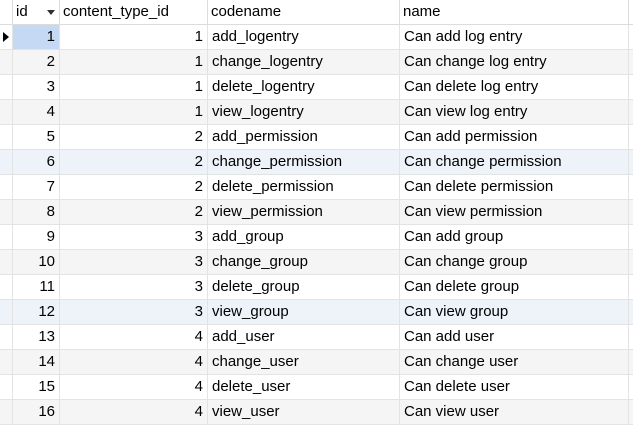  Describe the element at coordinates (304, 112) in the screenshot. I see `cell-codename: view_logentry` at that location.